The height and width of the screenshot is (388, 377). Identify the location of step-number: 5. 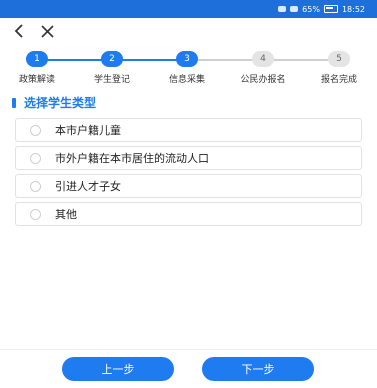
(339, 59).